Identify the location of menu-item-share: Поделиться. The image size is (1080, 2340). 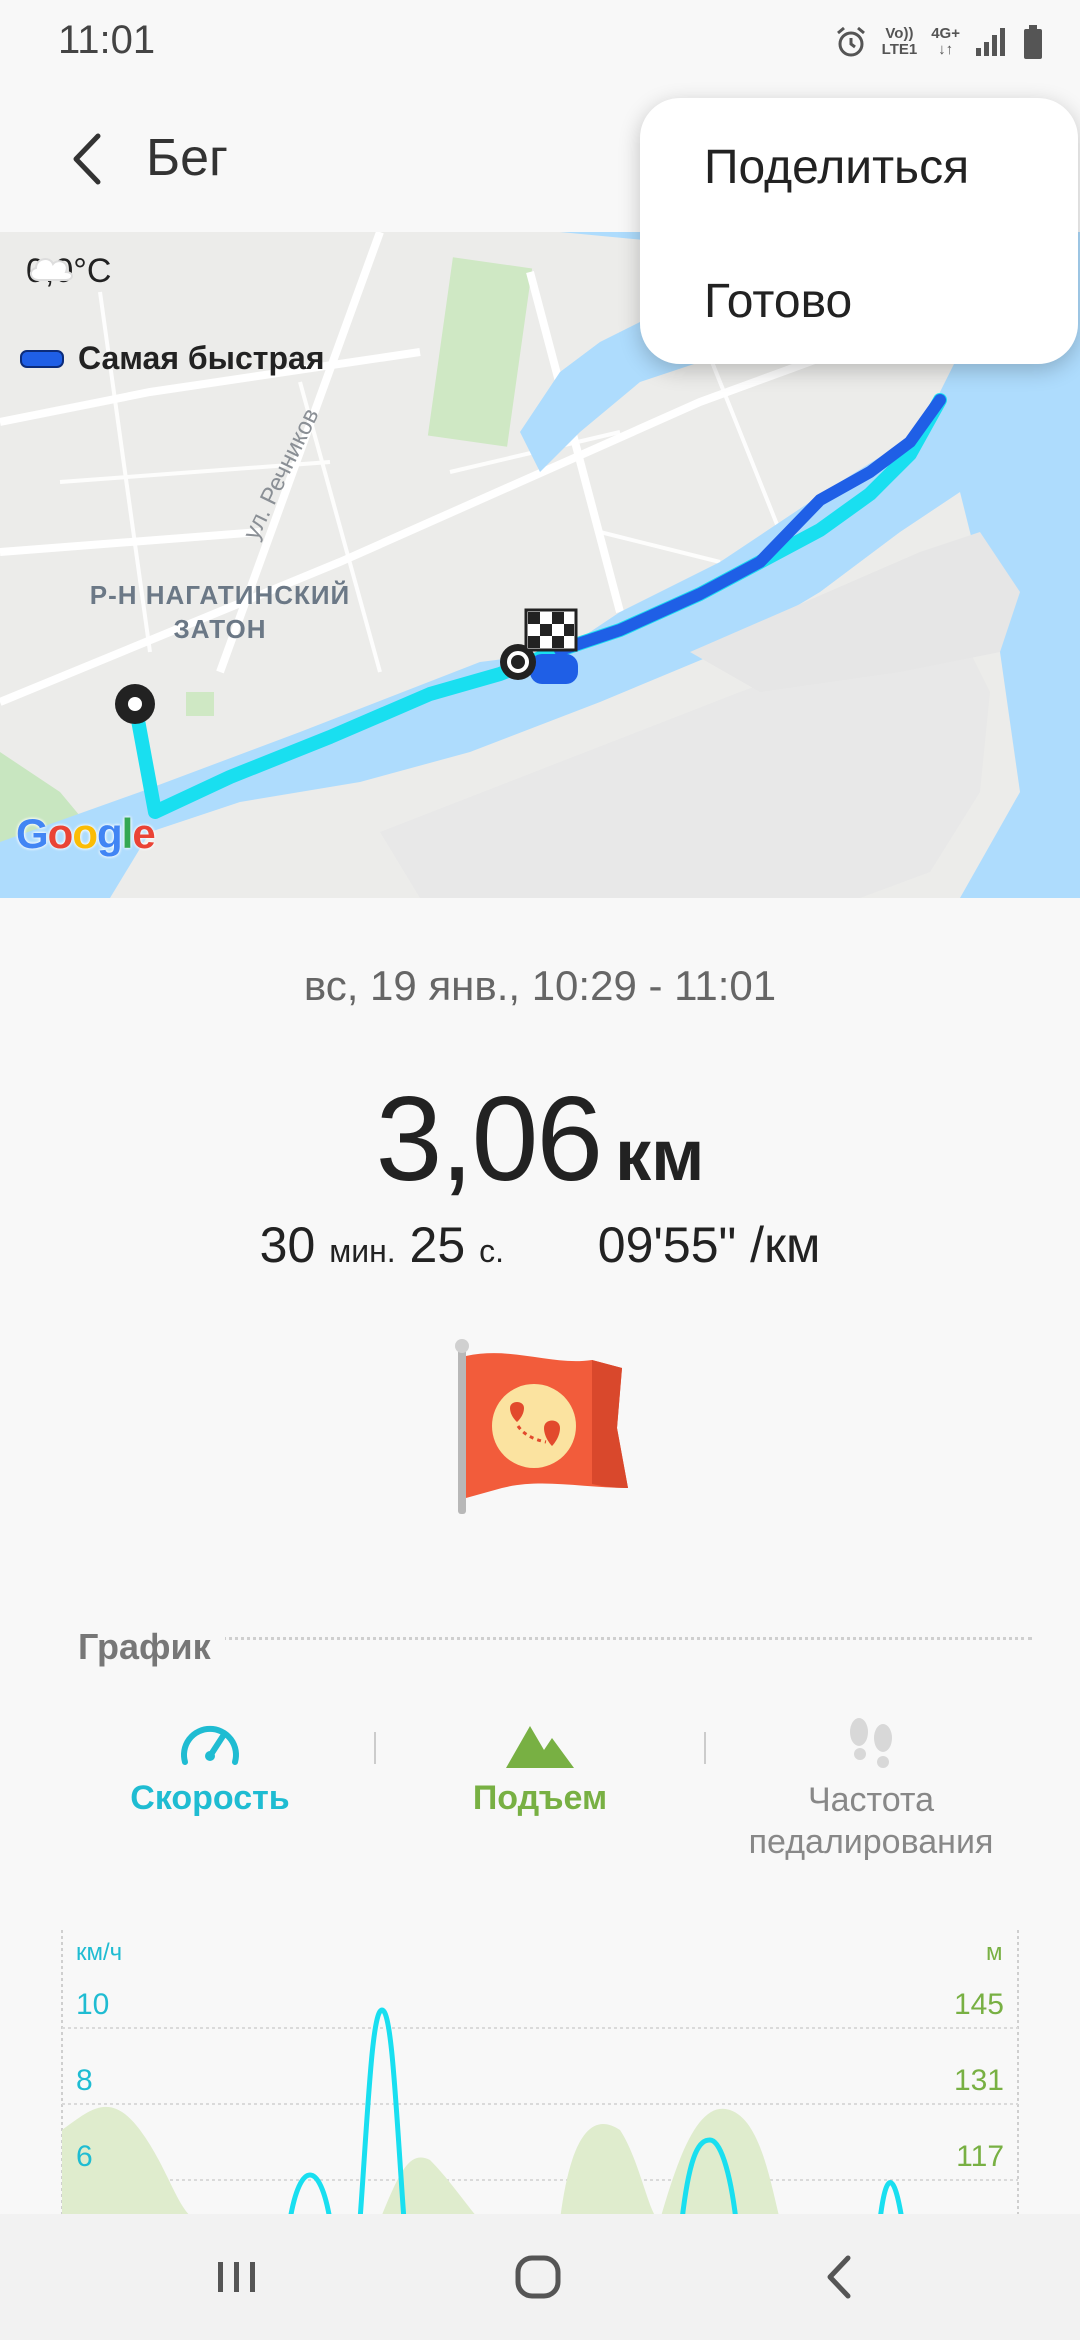
(836, 167).